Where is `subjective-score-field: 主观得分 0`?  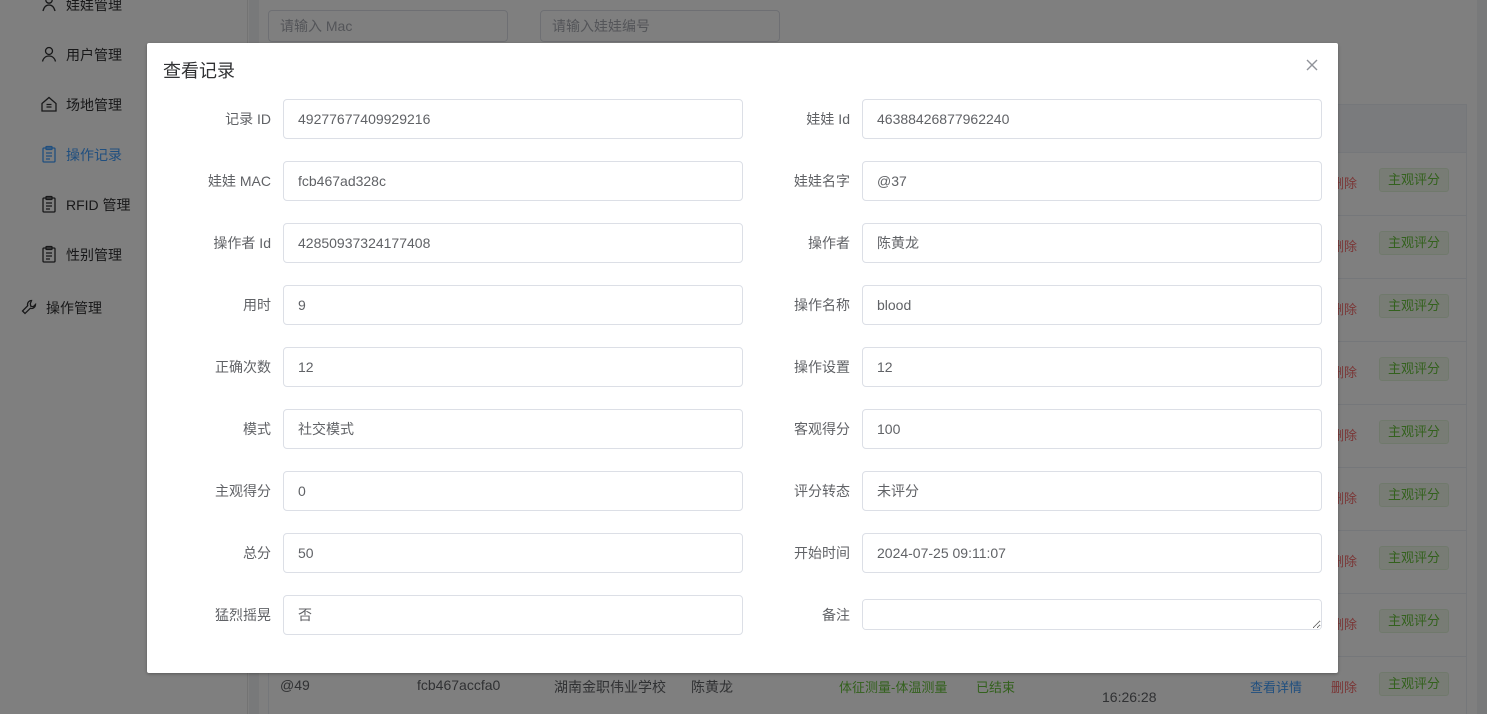 subjective-score-field: 主观得分 0 is located at coordinates (445, 491).